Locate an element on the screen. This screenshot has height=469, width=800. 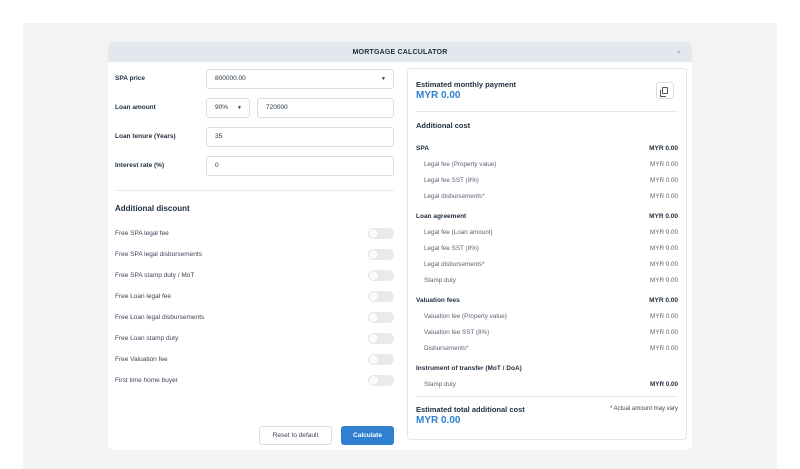
discount-label: Free Loan stamp duty is located at coordinates (147, 338).